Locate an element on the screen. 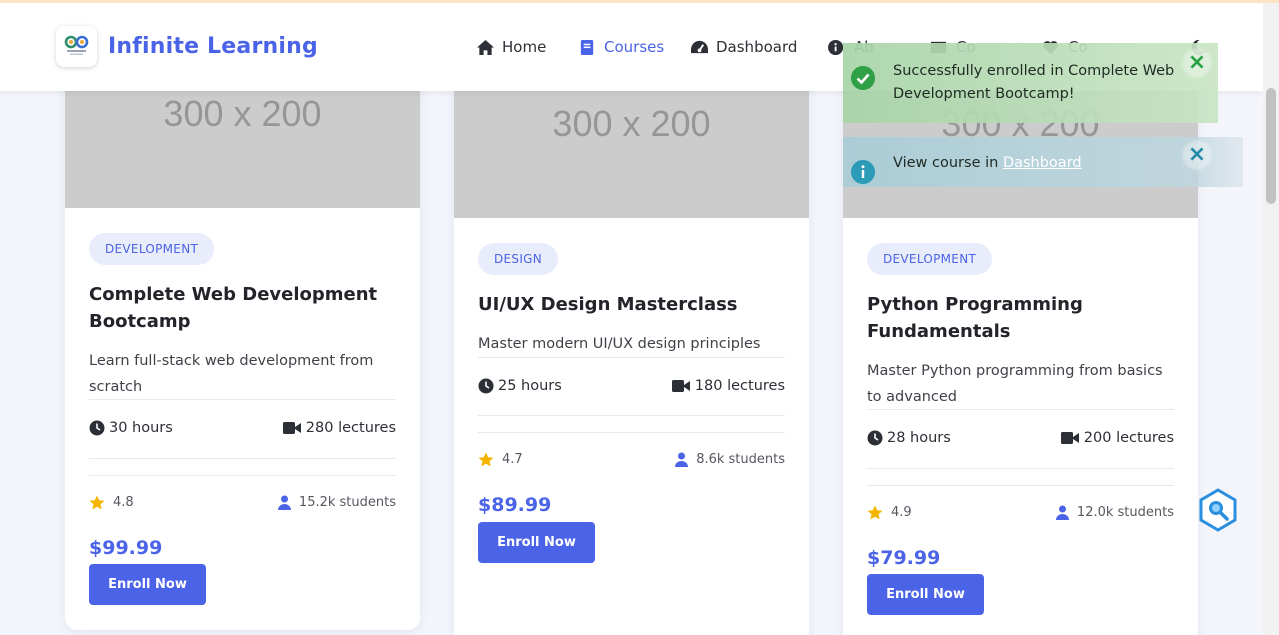 The height and width of the screenshot is (635, 1279). course-rating: 4.8 is located at coordinates (123, 502).